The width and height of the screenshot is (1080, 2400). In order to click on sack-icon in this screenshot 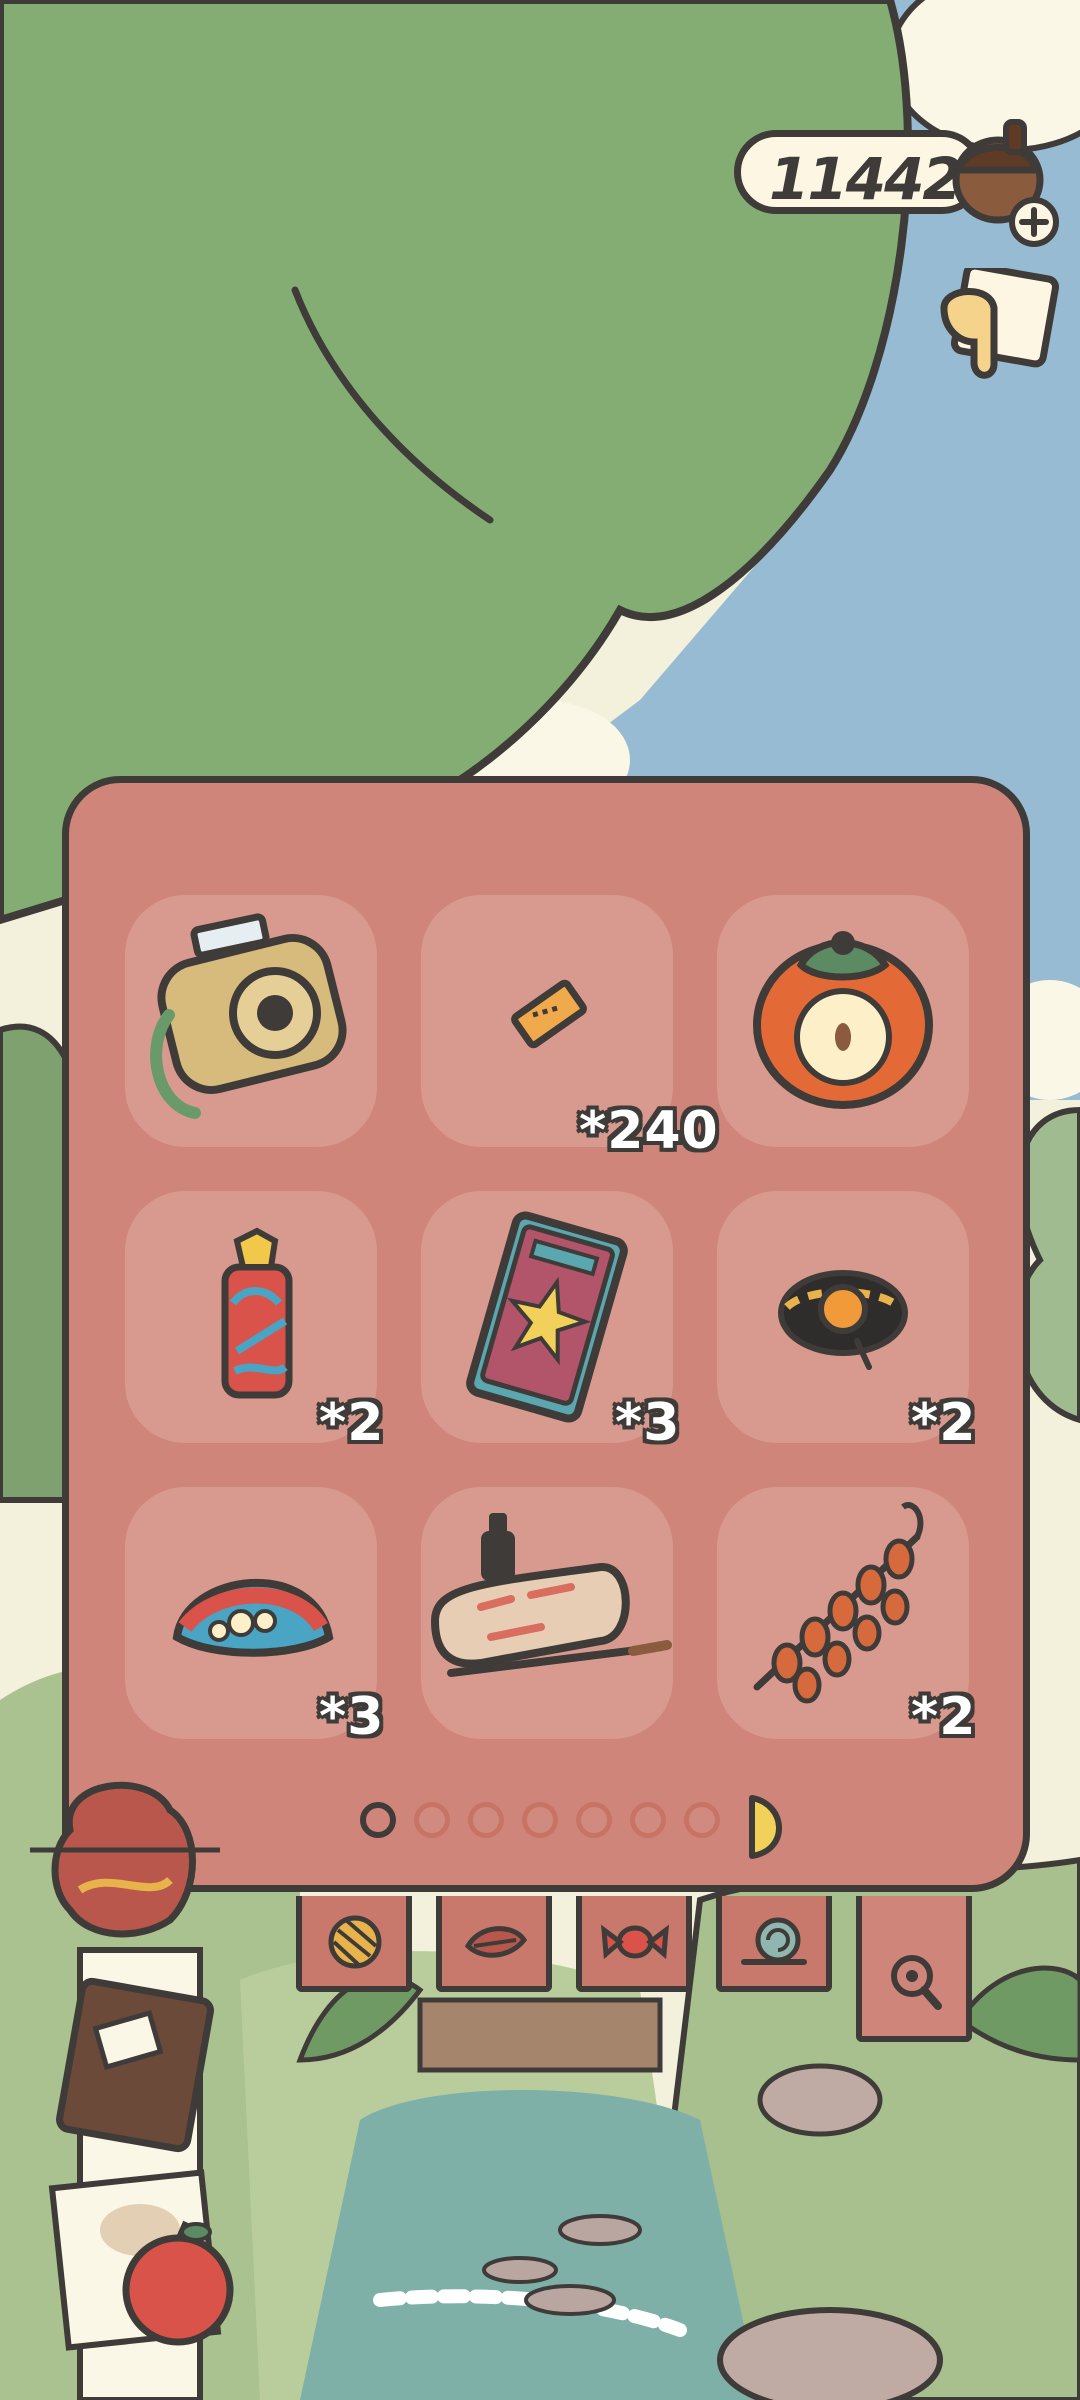, I will do `click(123, 1859)`.